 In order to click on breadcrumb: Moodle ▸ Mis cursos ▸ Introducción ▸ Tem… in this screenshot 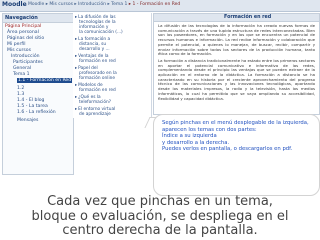, I will do `click(104, 4)`.